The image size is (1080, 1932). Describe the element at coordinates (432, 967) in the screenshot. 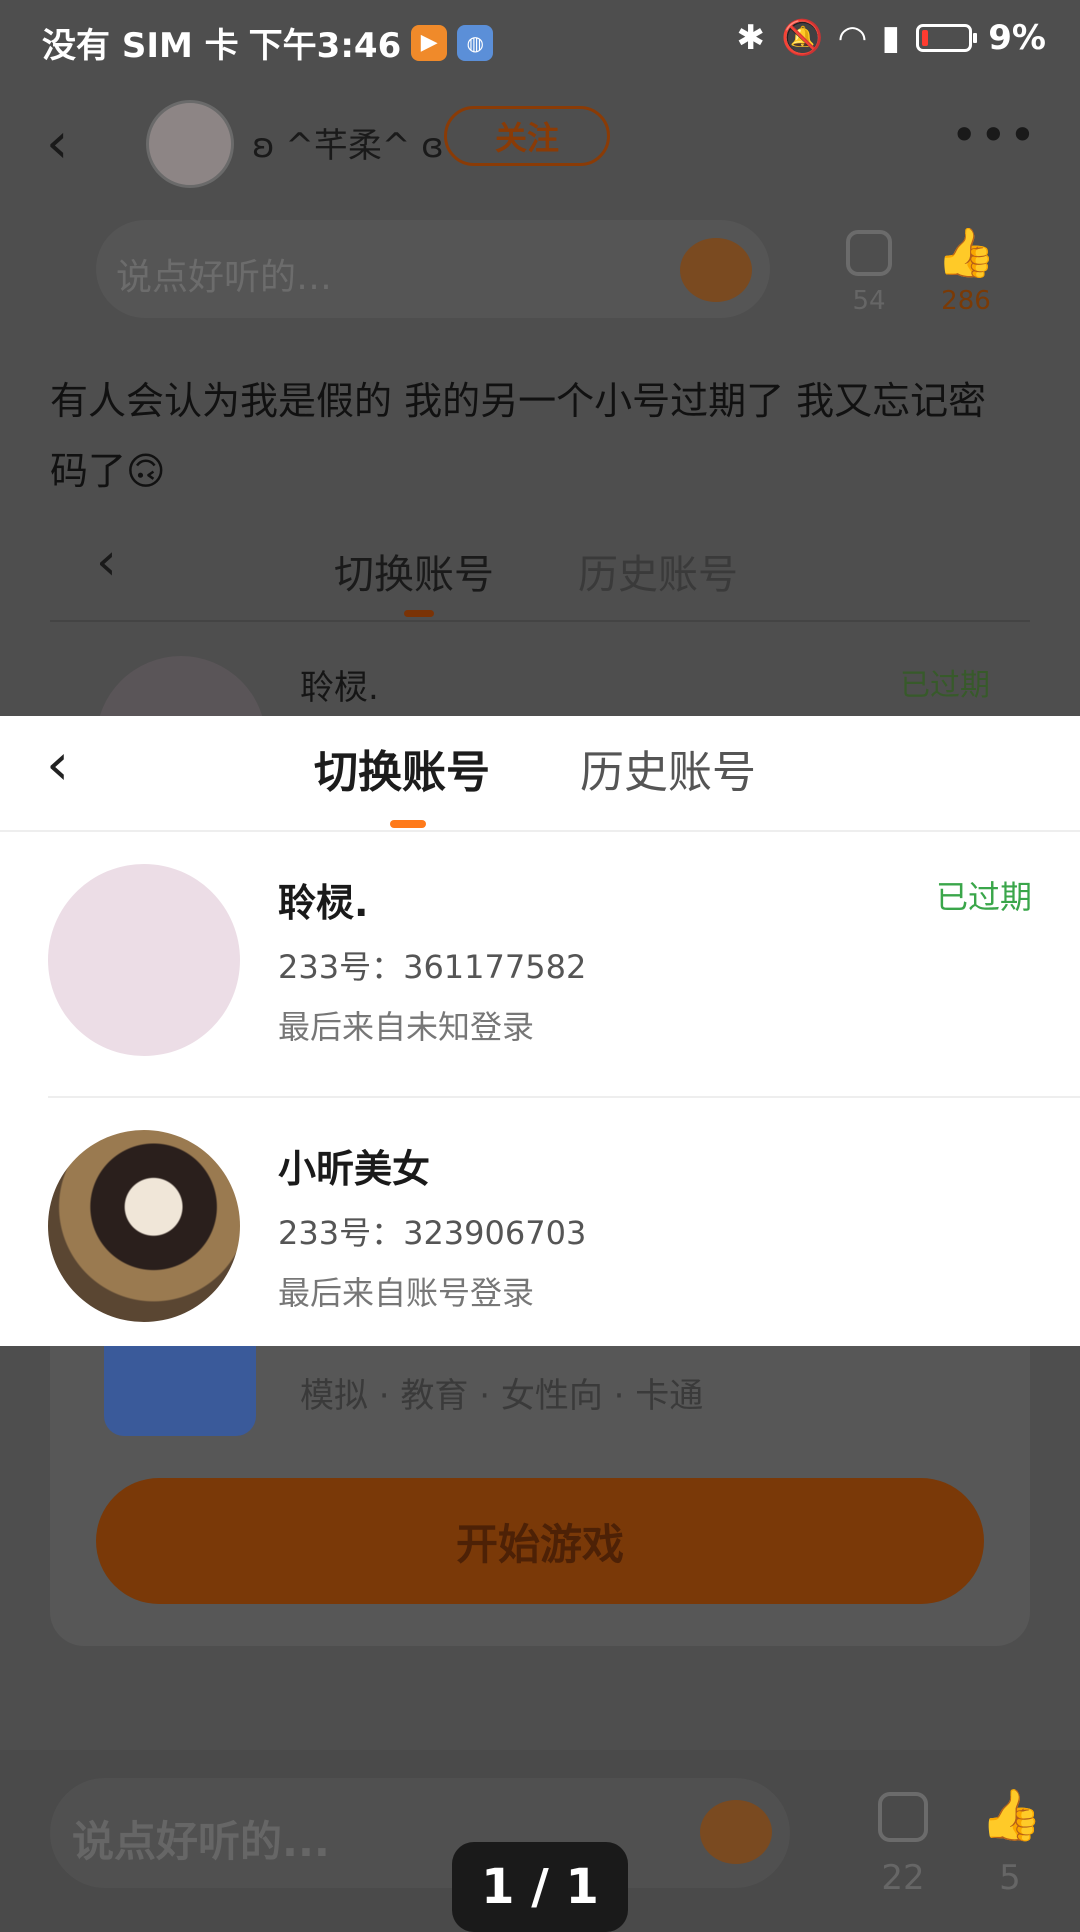

I see `account-id: 233号：361177582` at that location.